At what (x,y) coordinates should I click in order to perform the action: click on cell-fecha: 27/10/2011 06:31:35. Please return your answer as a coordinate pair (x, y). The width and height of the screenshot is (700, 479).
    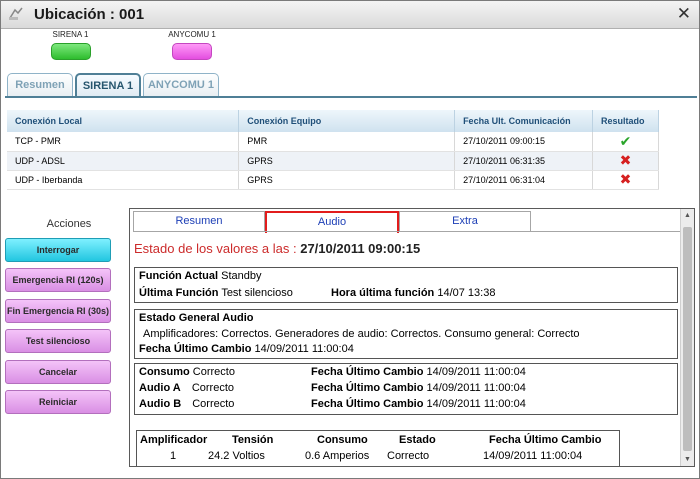
    Looking at the image, I should click on (523, 161).